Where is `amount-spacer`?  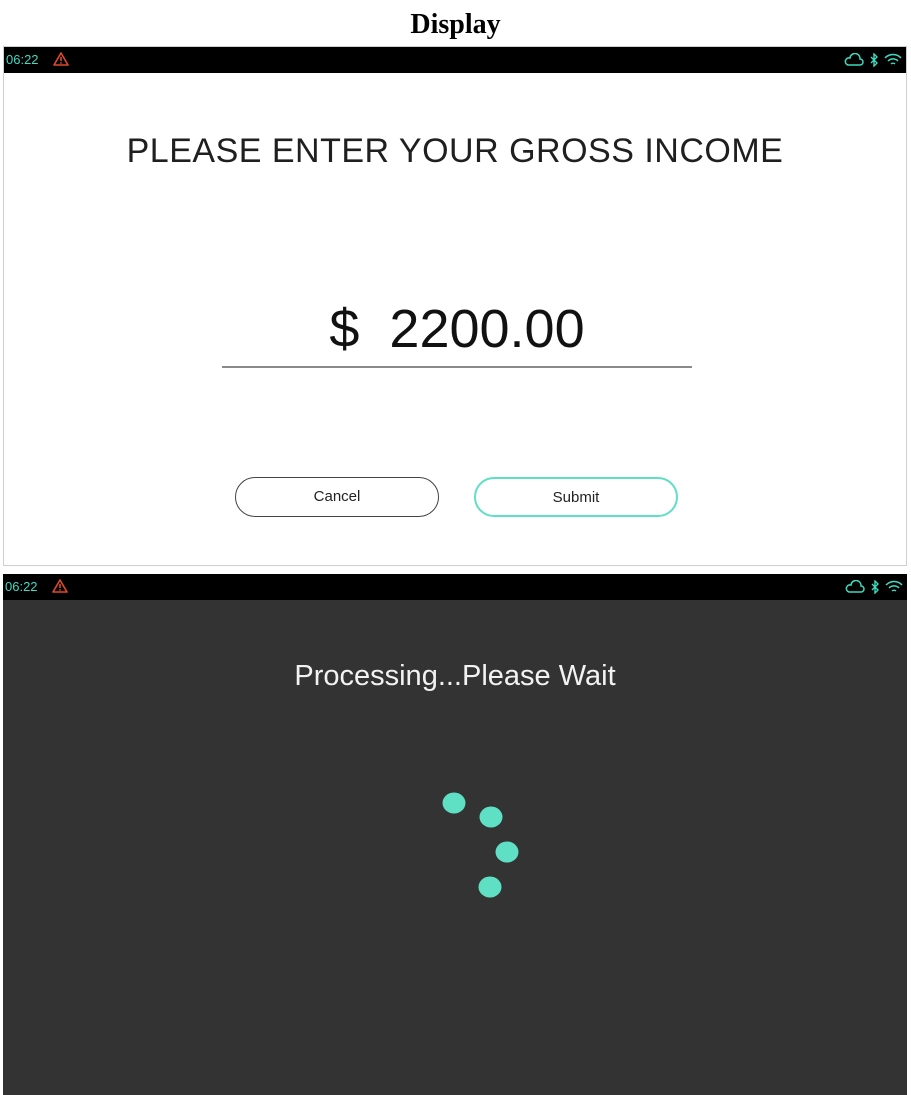
amount-spacer is located at coordinates (374, 329).